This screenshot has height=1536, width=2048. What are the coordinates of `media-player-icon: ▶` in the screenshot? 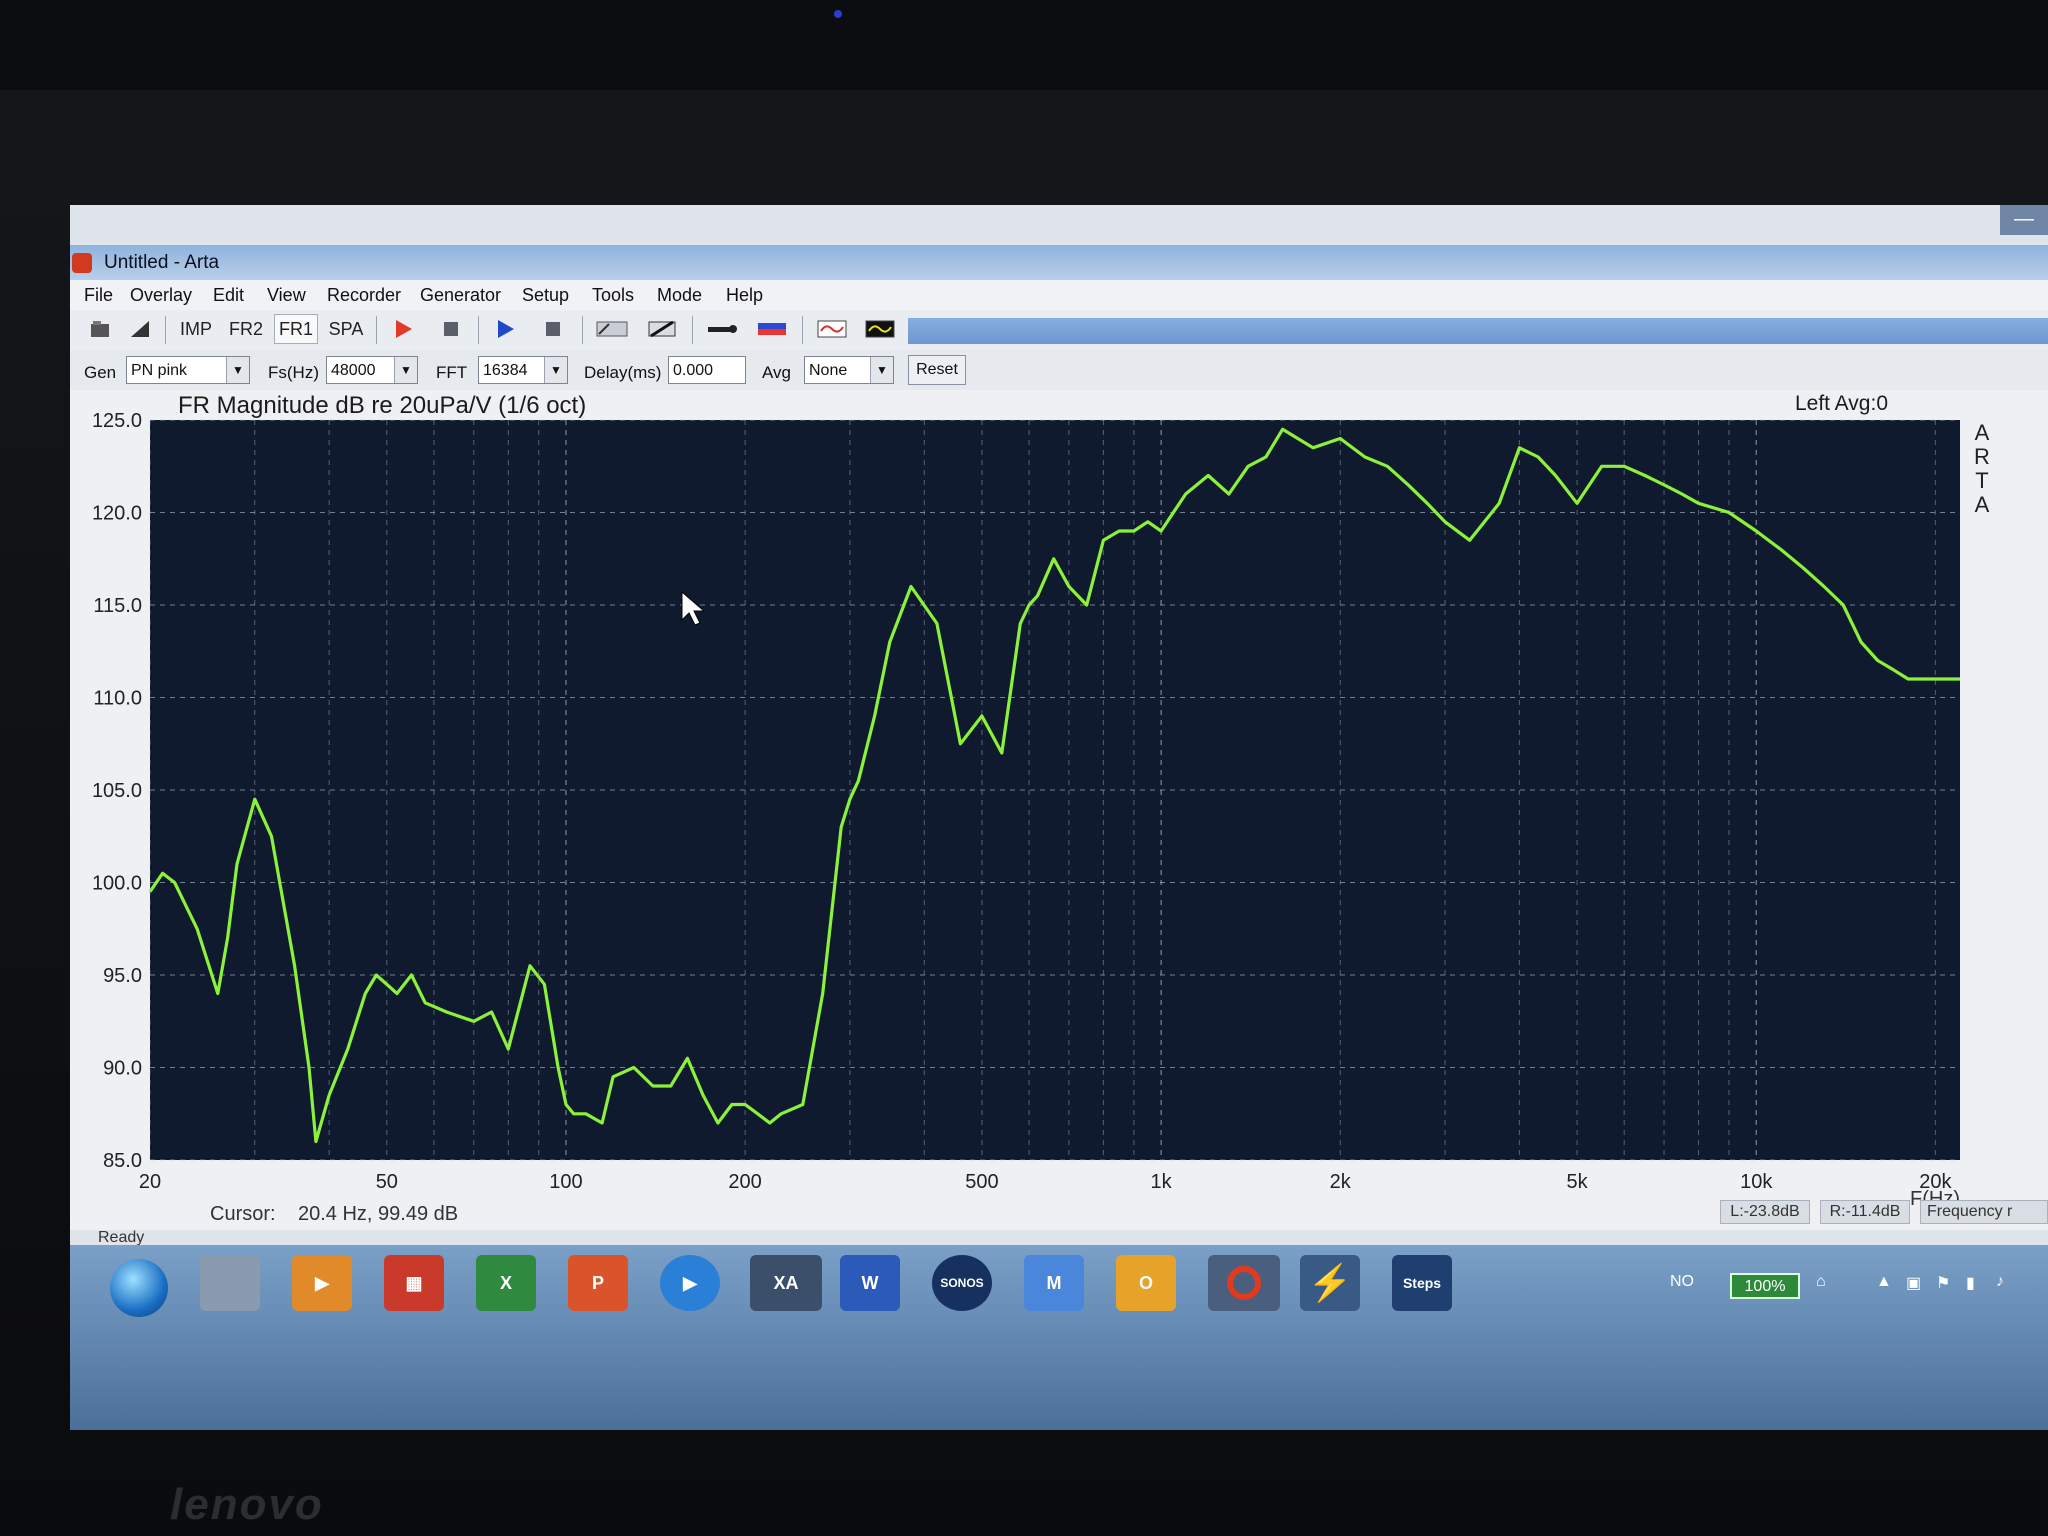 It's located at (322, 1283).